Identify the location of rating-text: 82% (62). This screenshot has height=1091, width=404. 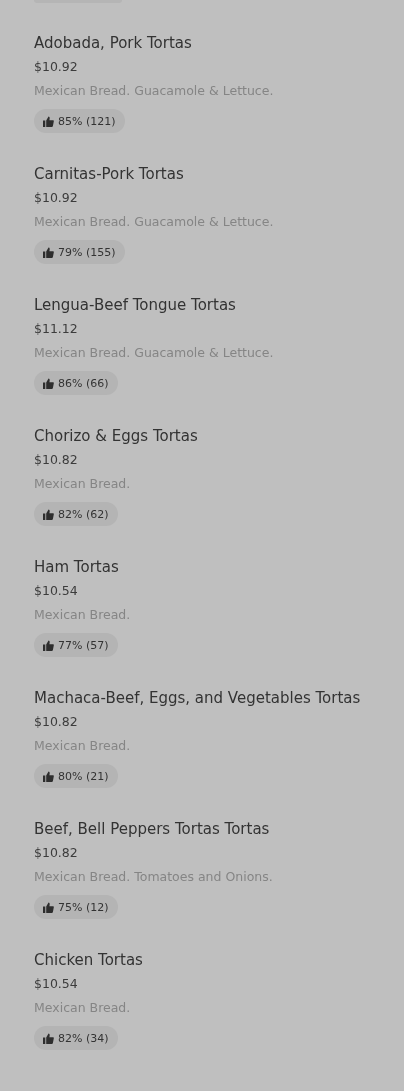
(83, 514).